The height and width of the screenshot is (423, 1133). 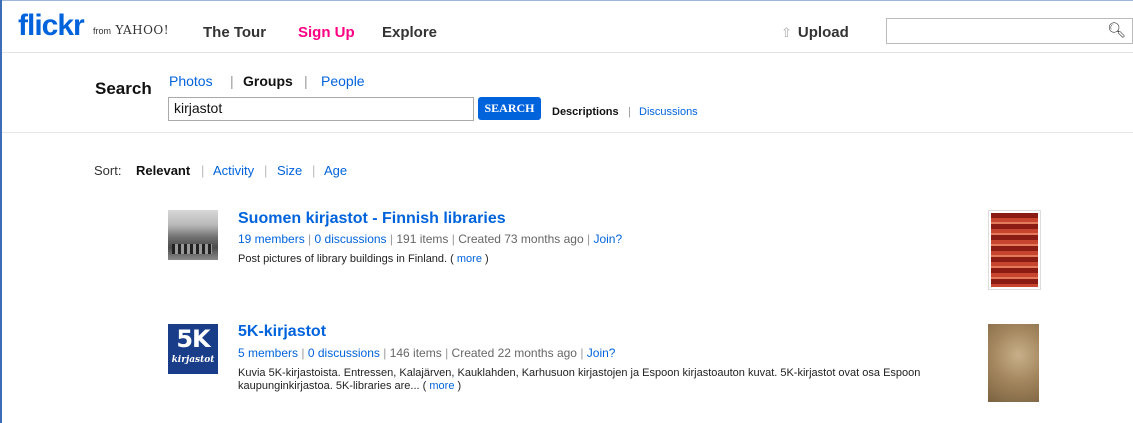 What do you see at coordinates (1116, 30) in the screenshot?
I see `search-icon: 🔍︎` at bounding box center [1116, 30].